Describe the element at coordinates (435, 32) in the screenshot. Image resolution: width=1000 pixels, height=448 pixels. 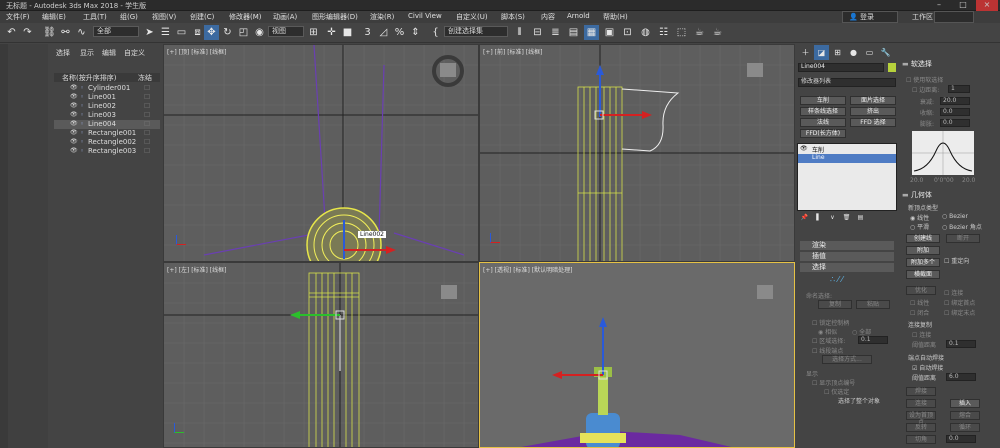
I see `edit-named-selection-icon: {` at that location.